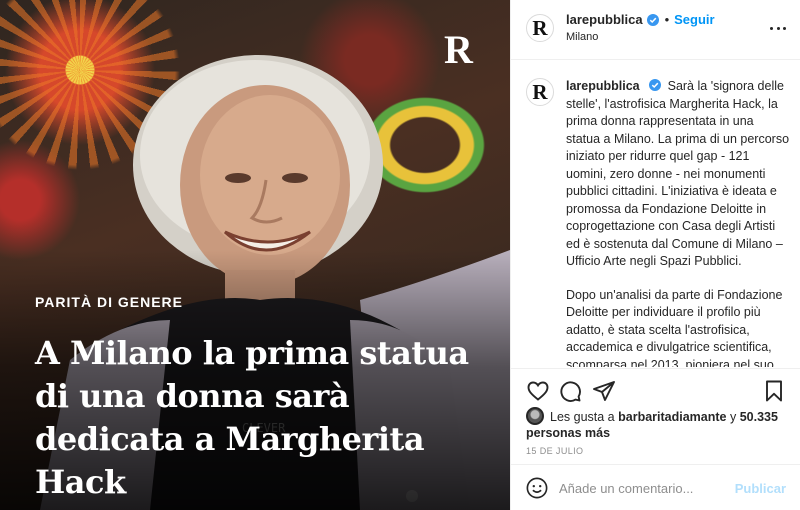 This screenshot has width=800, height=510. What do you see at coordinates (760, 488) in the screenshot?
I see `publish-button: Publicar` at bounding box center [760, 488].